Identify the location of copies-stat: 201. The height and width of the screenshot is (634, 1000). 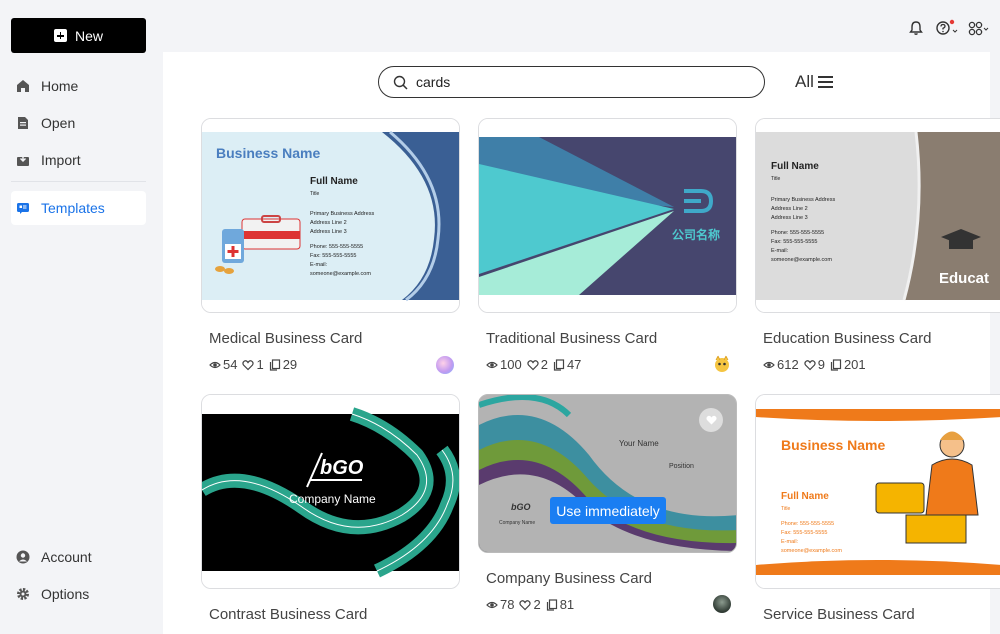
(848, 364).